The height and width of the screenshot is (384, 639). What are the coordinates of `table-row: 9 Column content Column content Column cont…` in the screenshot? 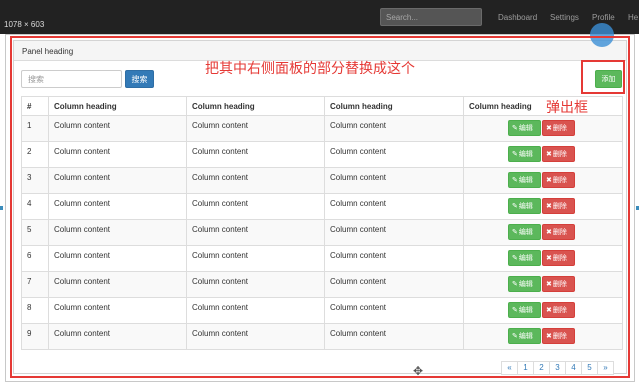 It's located at (322, 336).